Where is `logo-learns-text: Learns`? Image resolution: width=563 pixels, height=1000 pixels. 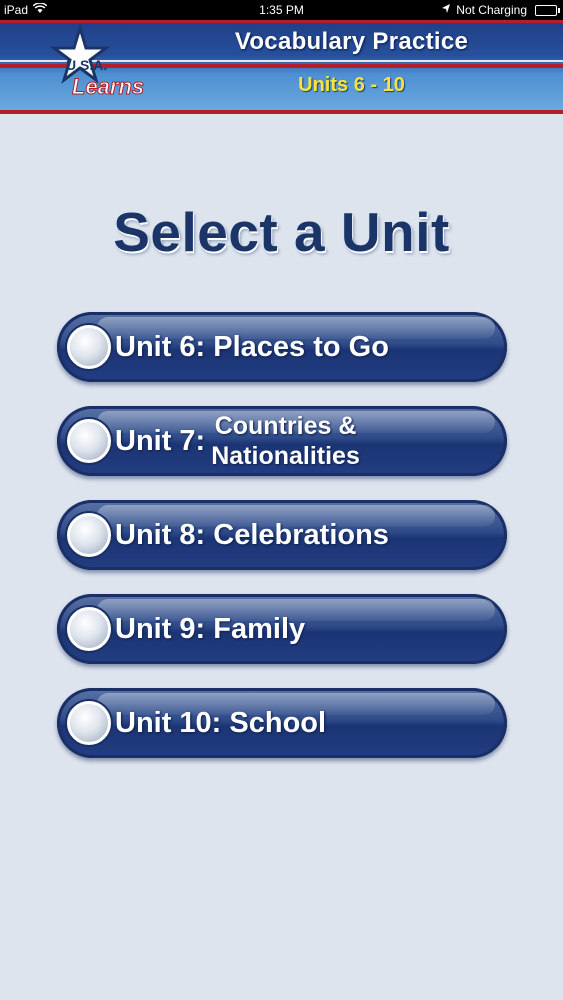
logo-learns-text: Learns is located at coordinates (108, 86).